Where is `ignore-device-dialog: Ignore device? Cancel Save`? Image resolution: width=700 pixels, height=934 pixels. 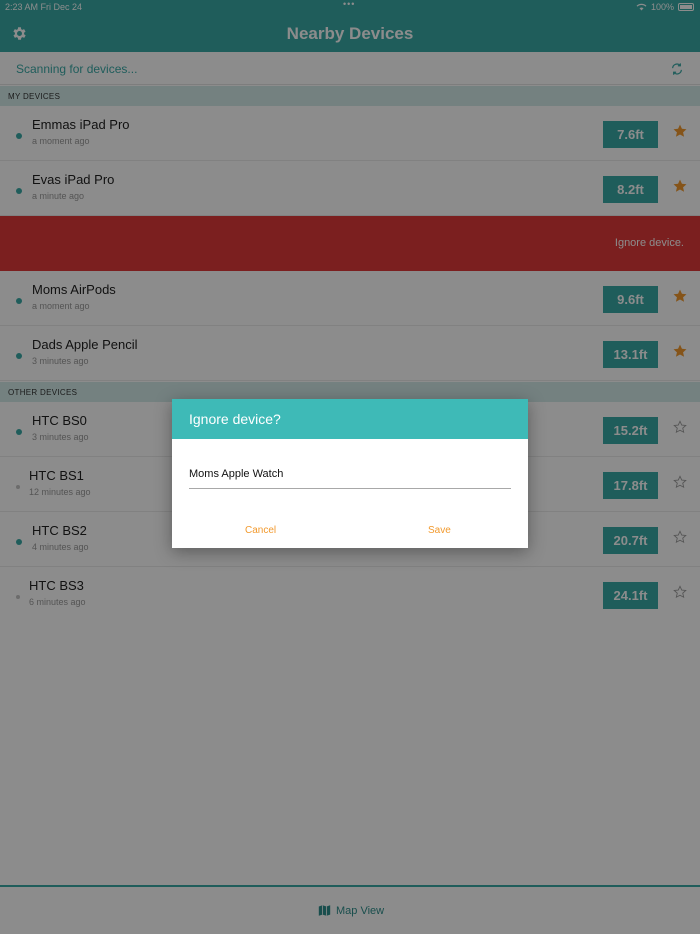 ignore-device-dialog: Ignore device? Cancel Save is located at coordinates (350, 473).